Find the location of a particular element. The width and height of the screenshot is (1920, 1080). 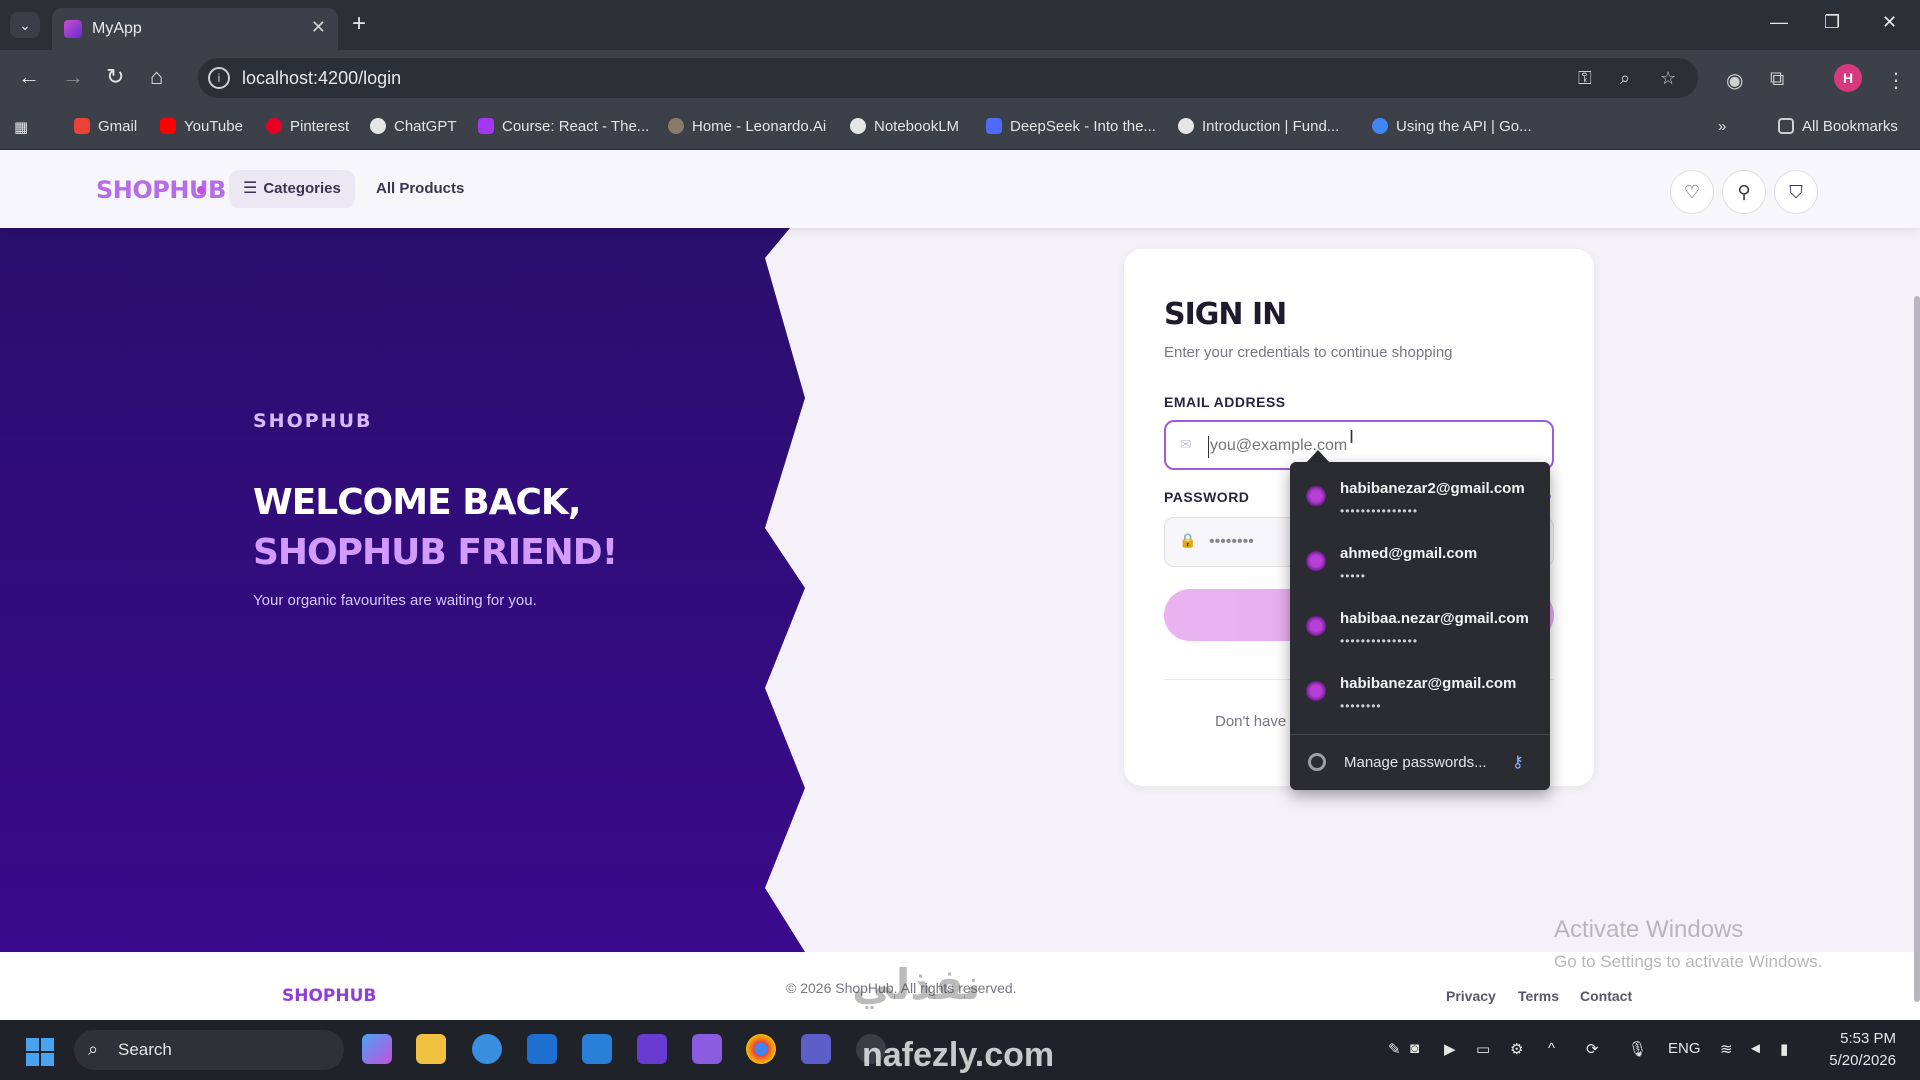

tray-window-icon: ▭ is located at coordinates (1483, 1049).